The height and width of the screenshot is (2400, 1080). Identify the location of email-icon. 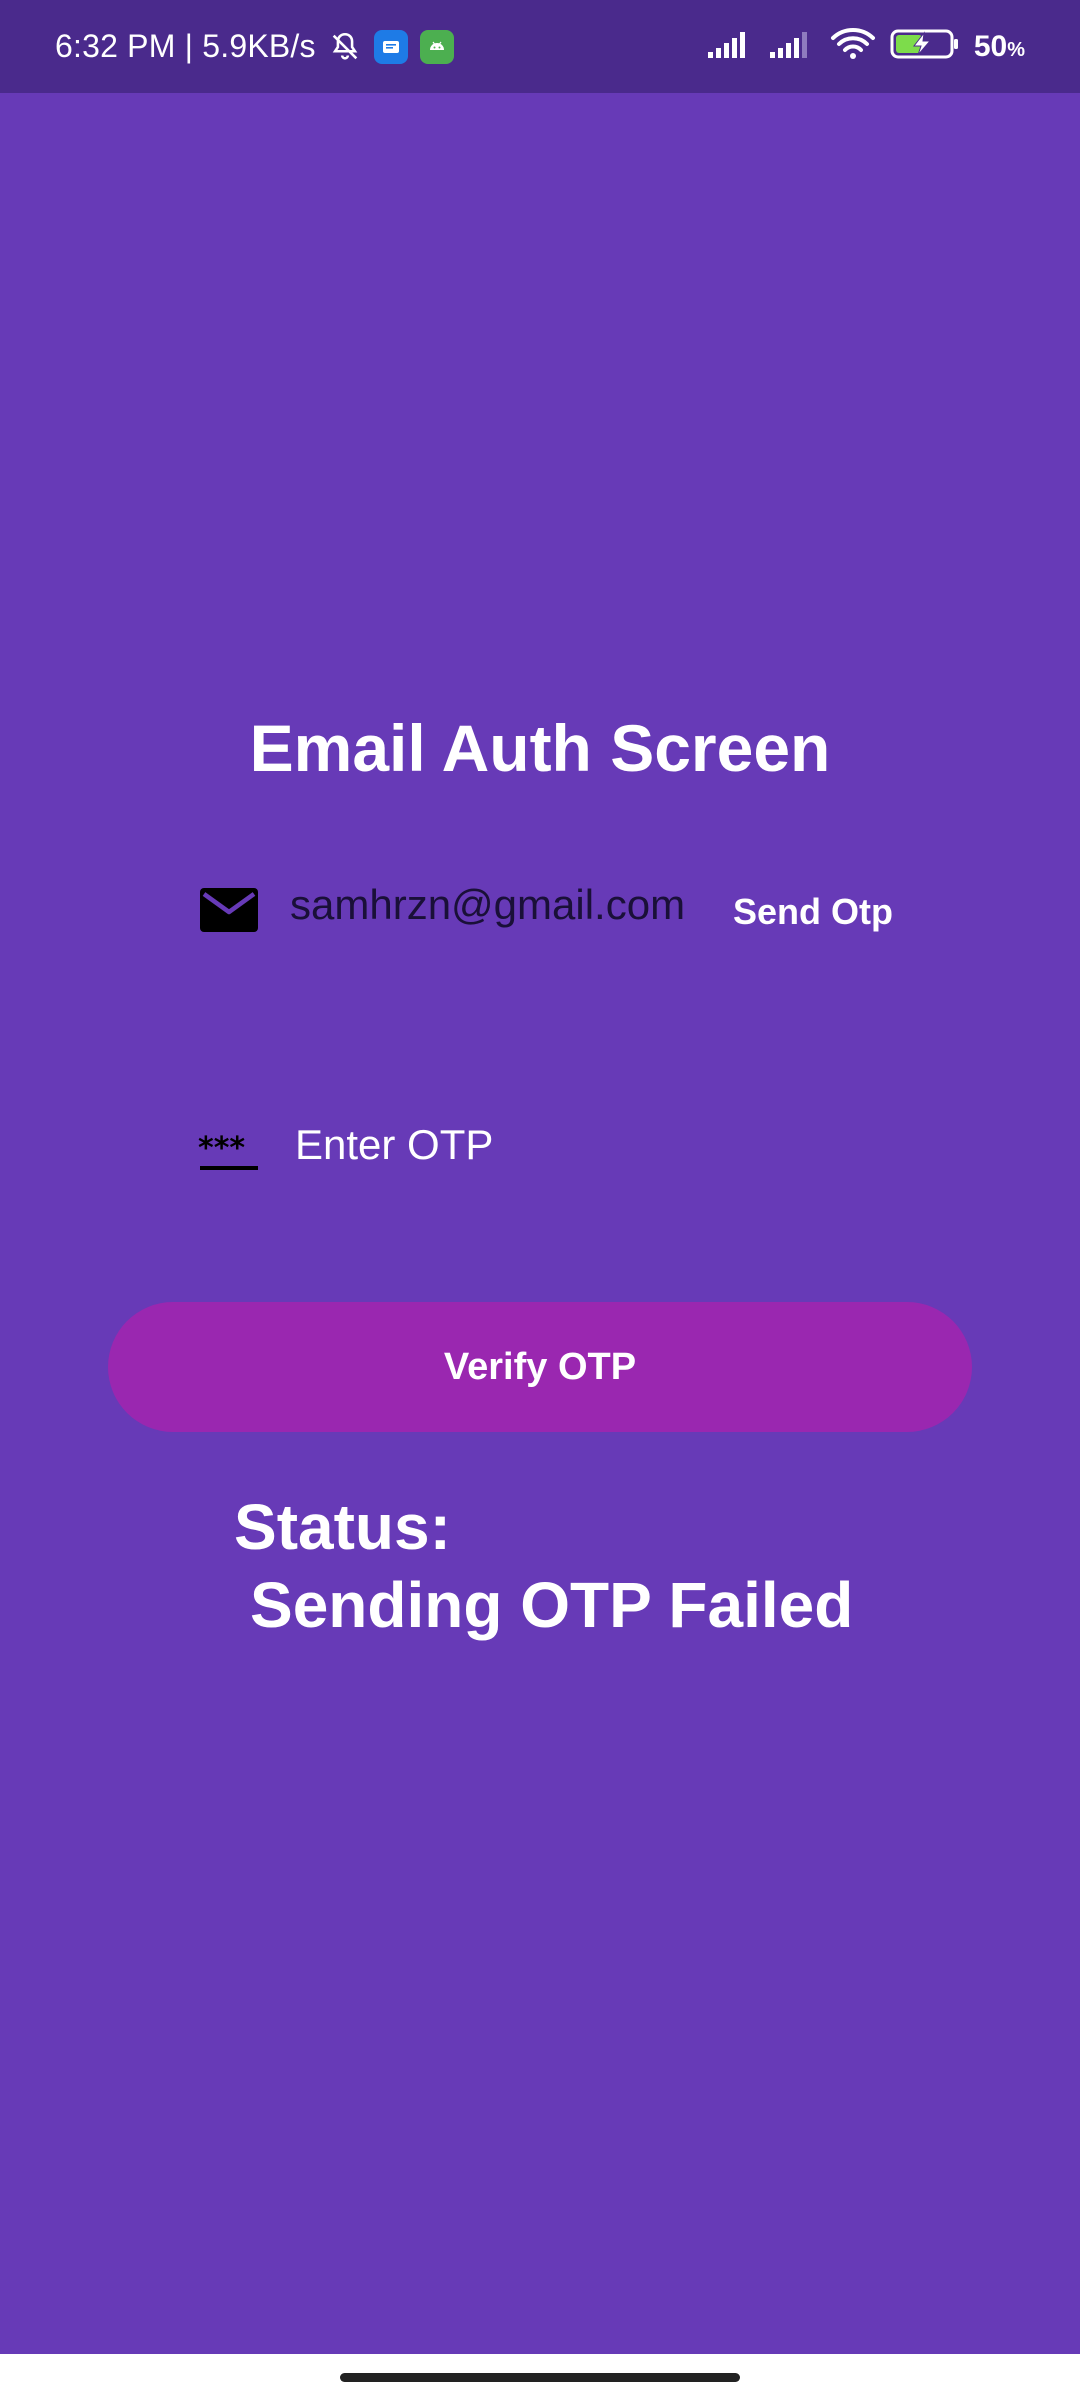
(229, 910).